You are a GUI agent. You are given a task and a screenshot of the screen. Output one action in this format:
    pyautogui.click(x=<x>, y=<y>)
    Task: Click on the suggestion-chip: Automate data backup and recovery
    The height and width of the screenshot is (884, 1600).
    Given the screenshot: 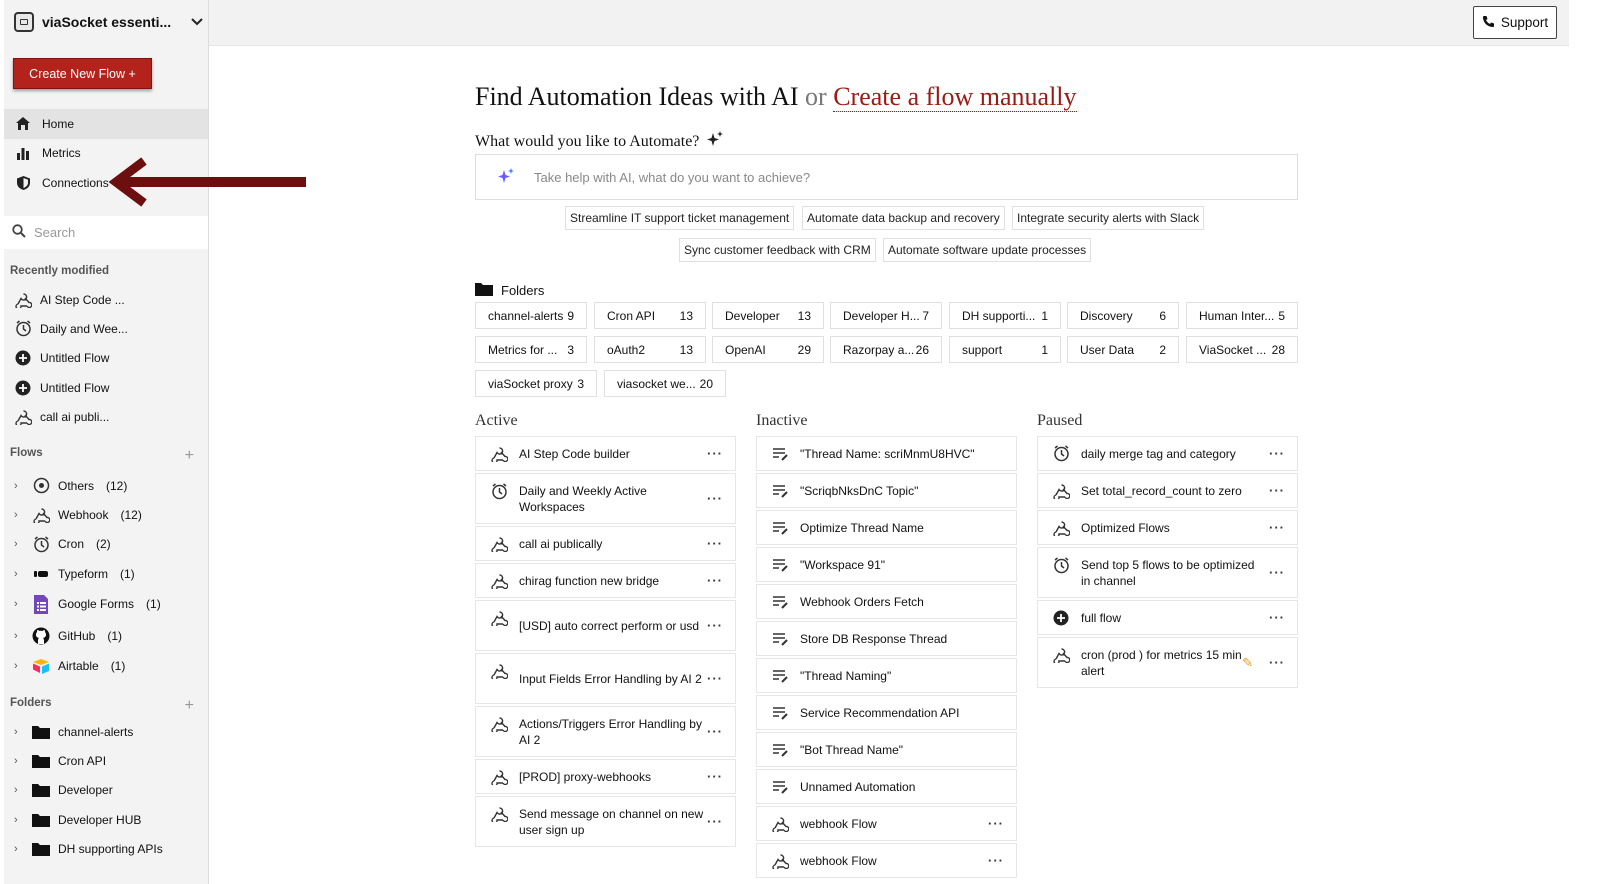 What is the action you would take?
    pyautogui.click(x=903, y=218)
    